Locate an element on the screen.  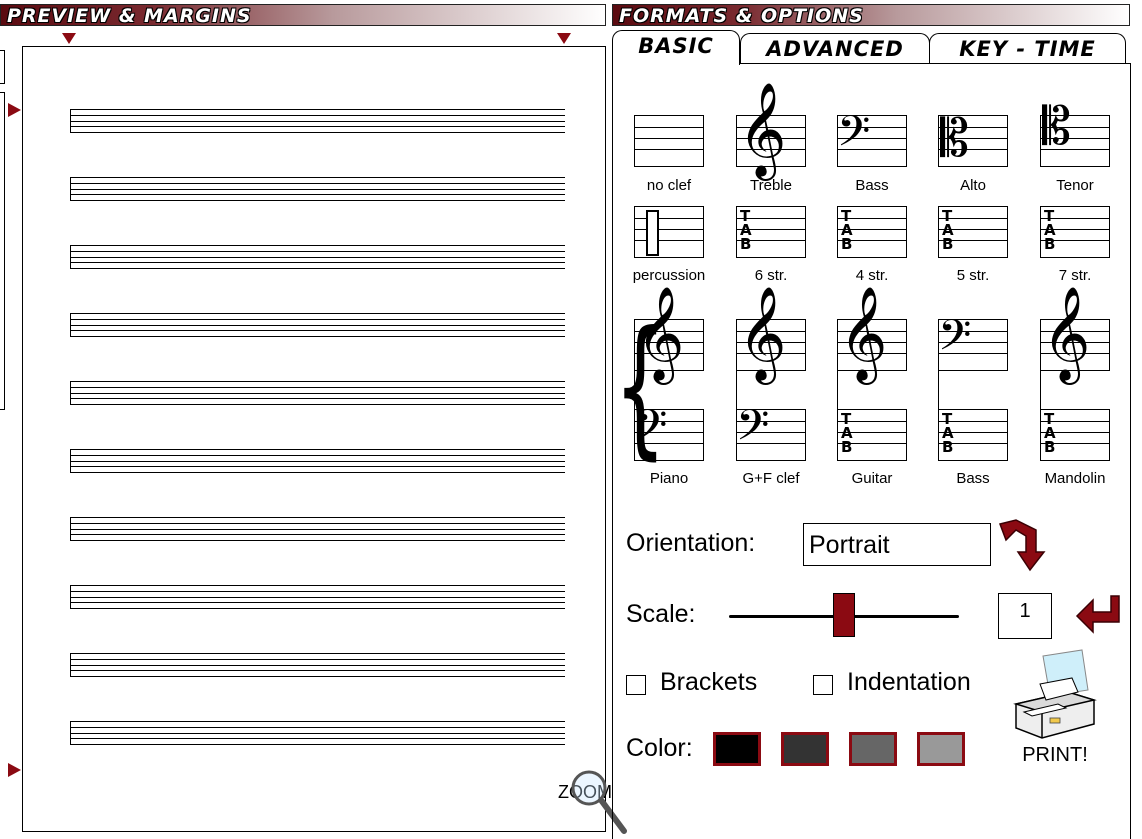
clef-label-treble: Treble is located at coordinates (771, 185).